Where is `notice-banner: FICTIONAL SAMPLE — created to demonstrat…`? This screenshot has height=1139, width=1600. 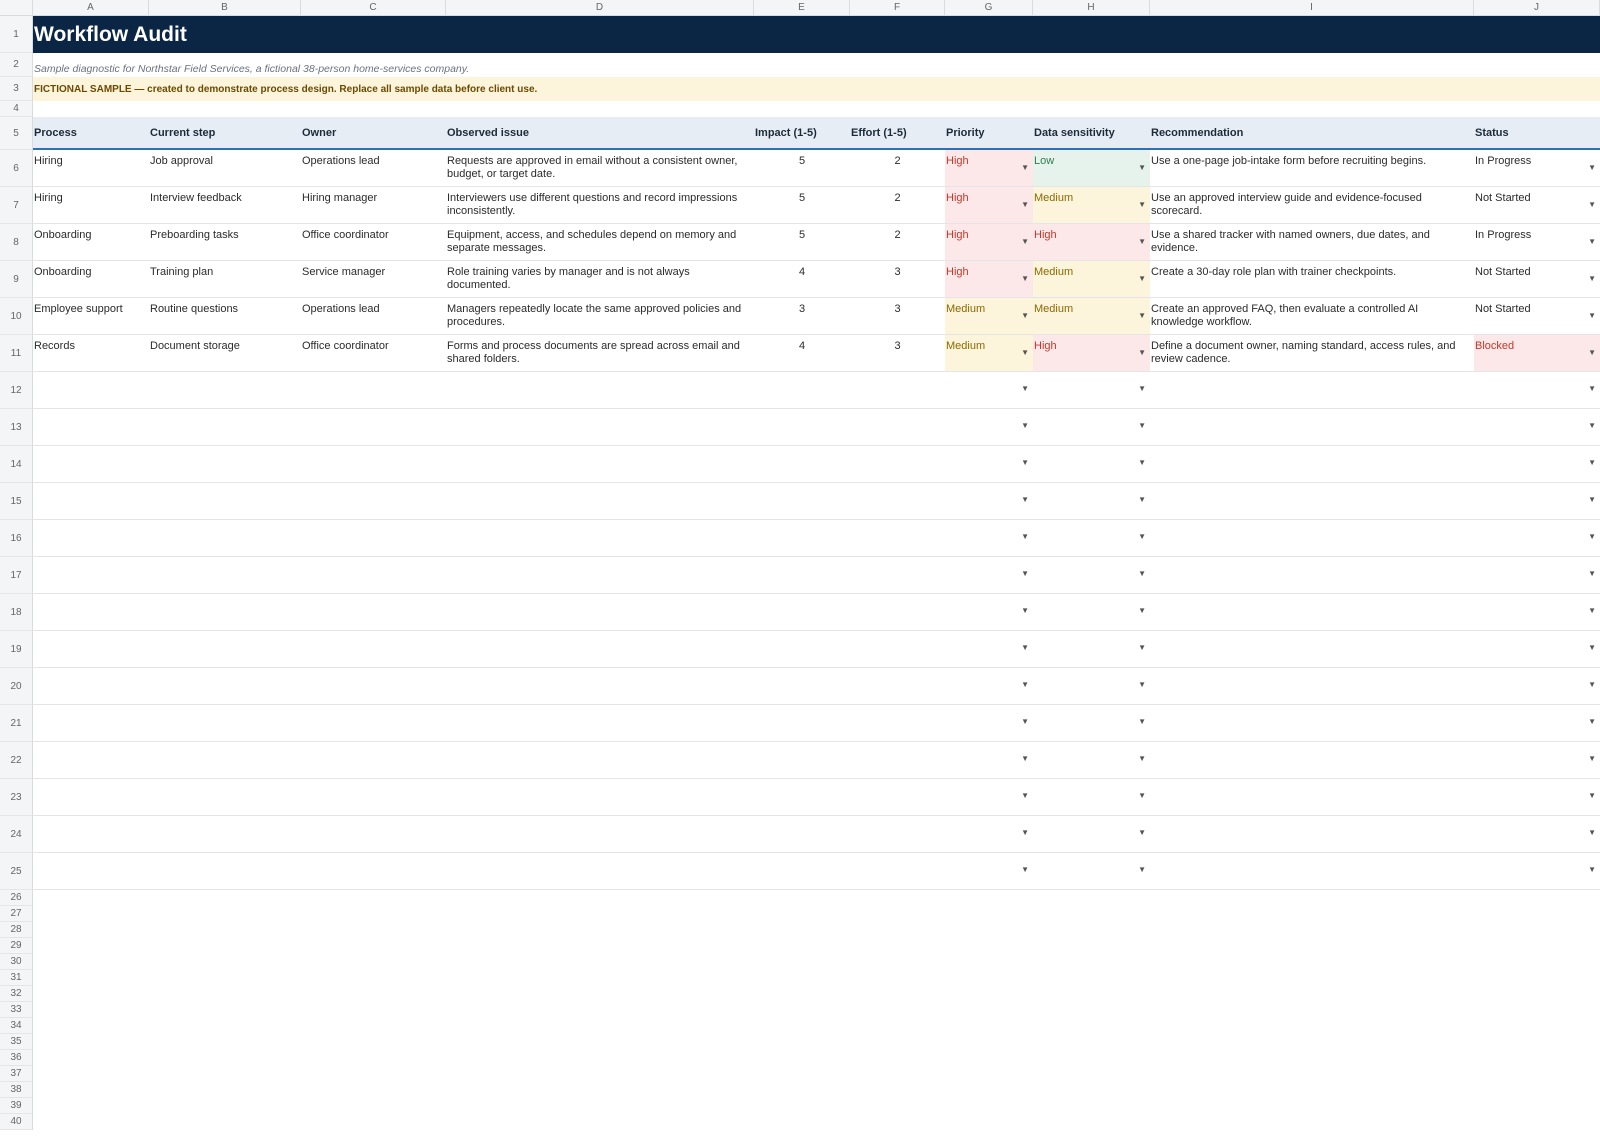
notice-banner: FICTIONAL SAMPLE — created to demonstrat… is located at coordinates (816, 89).